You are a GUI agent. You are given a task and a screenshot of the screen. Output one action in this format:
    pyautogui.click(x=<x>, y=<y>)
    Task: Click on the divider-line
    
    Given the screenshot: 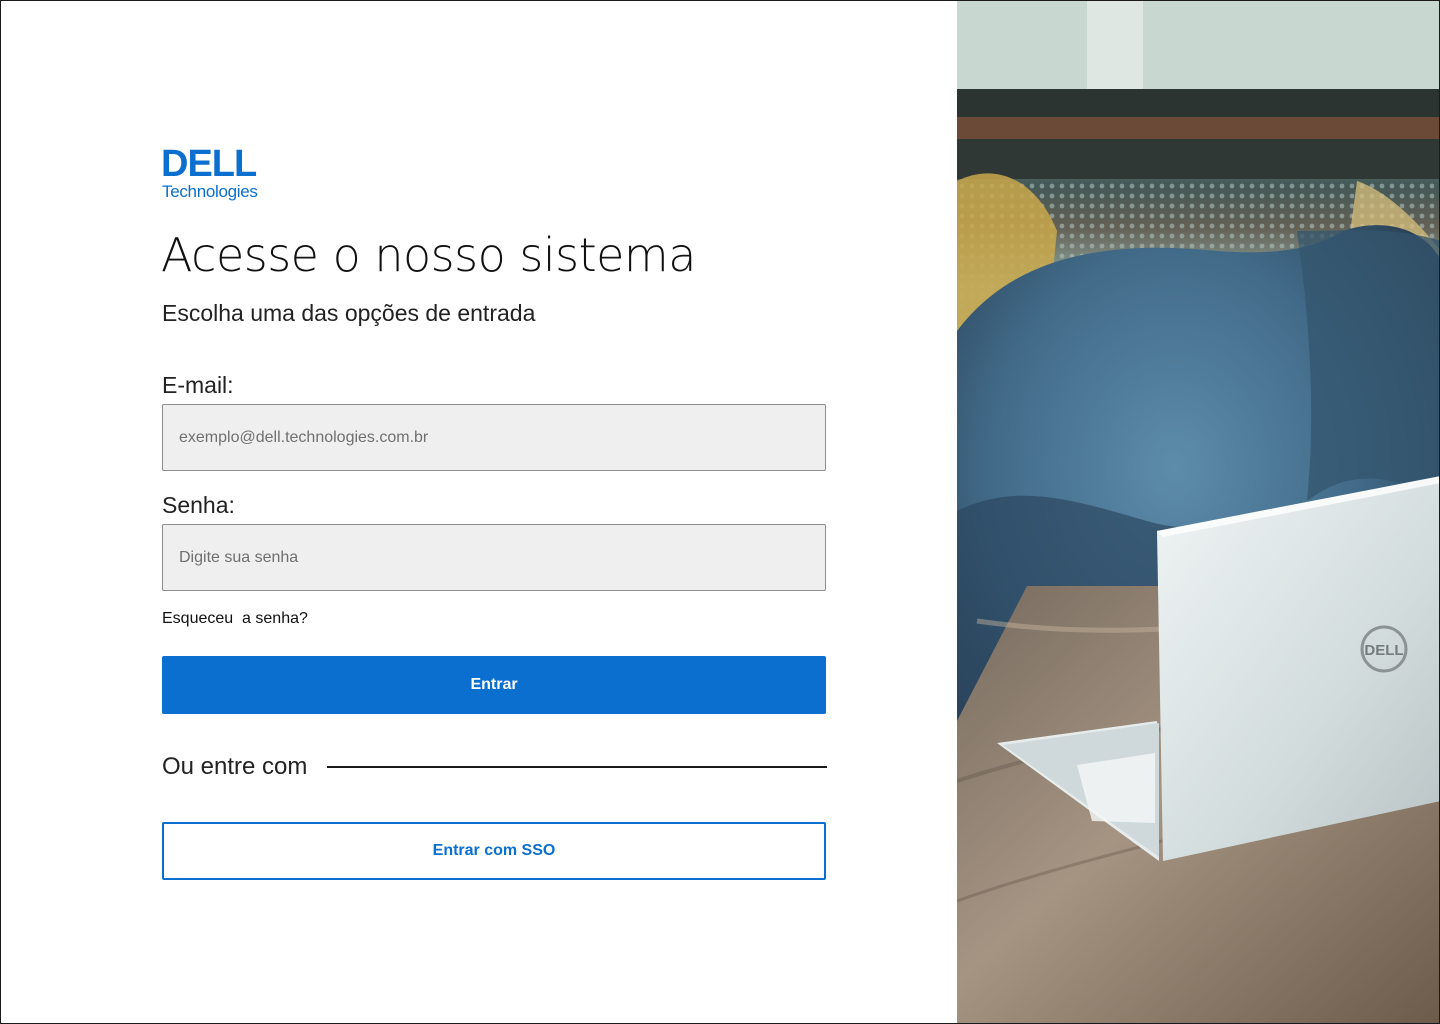 What is the action you would take?
    pyautogui.click(x=577, y=767)
    